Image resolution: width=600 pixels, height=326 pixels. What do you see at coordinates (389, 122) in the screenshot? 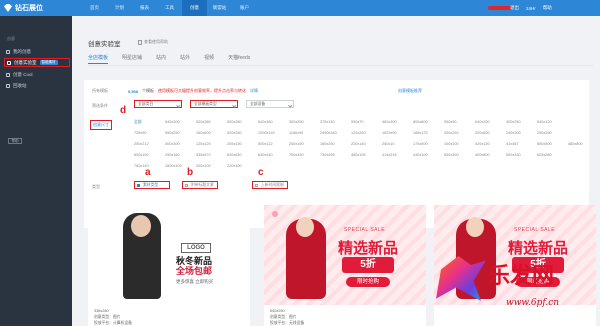
I see `size-option: 460x300` at bounding box center [389, 122].